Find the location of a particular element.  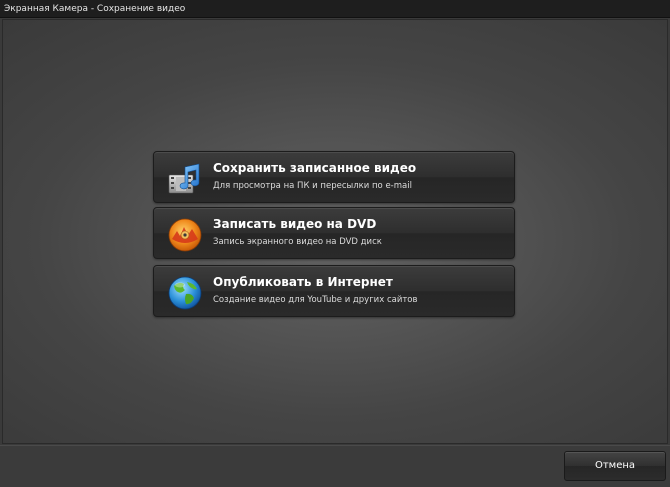

dvd-disc-icon is located at coordinates (185, 235).